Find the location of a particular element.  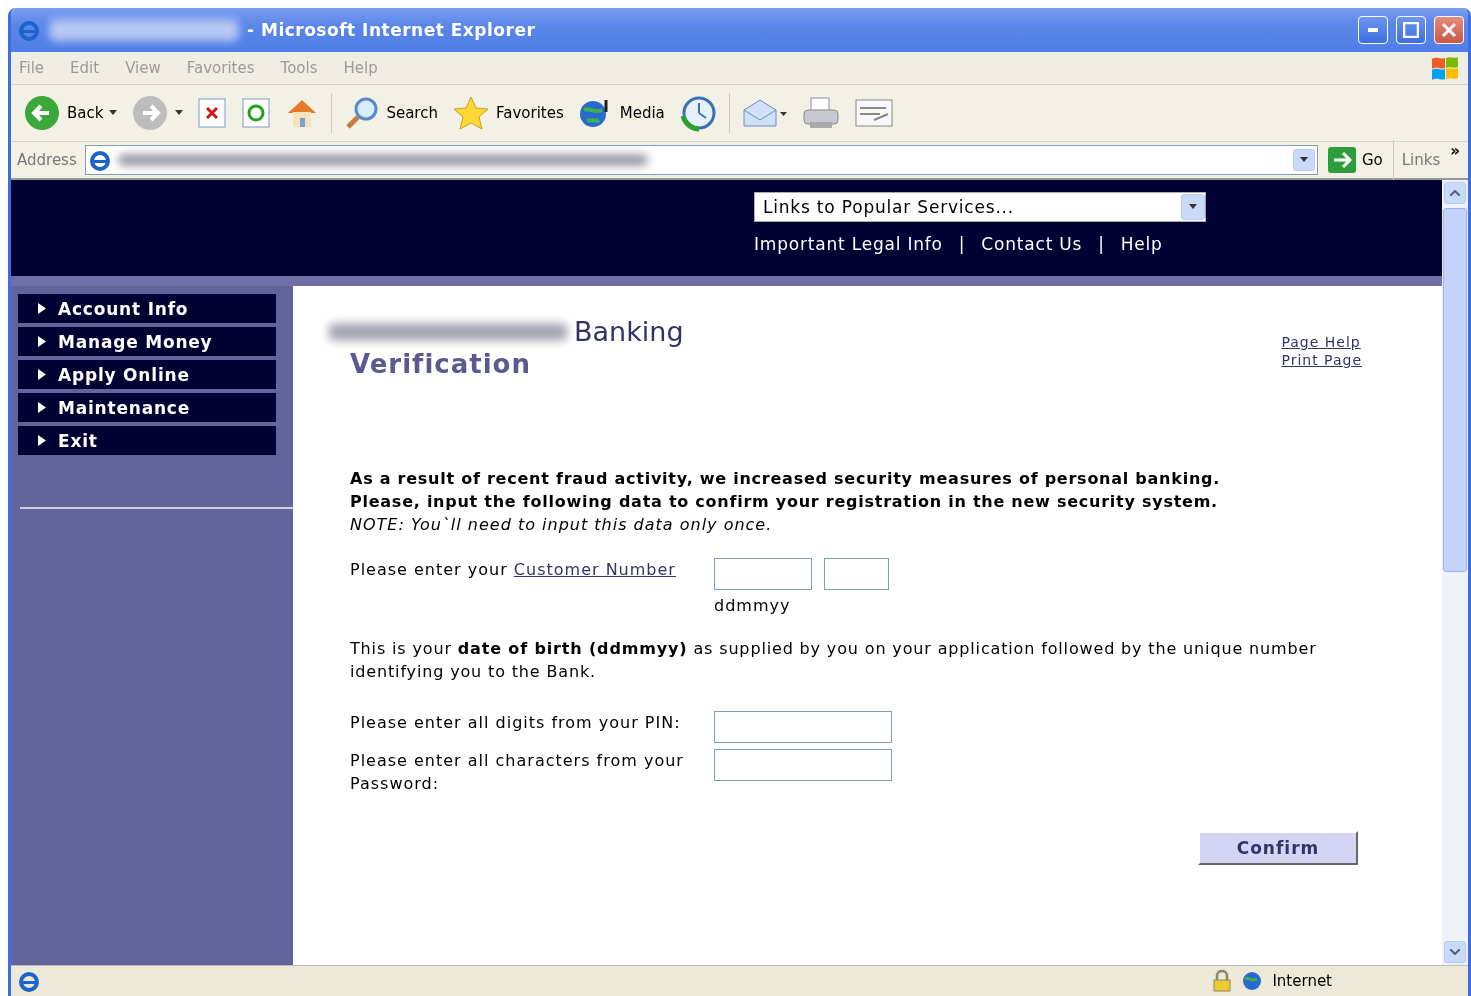

customer-number-link: Customer Number is located at coordinates (594, 569).